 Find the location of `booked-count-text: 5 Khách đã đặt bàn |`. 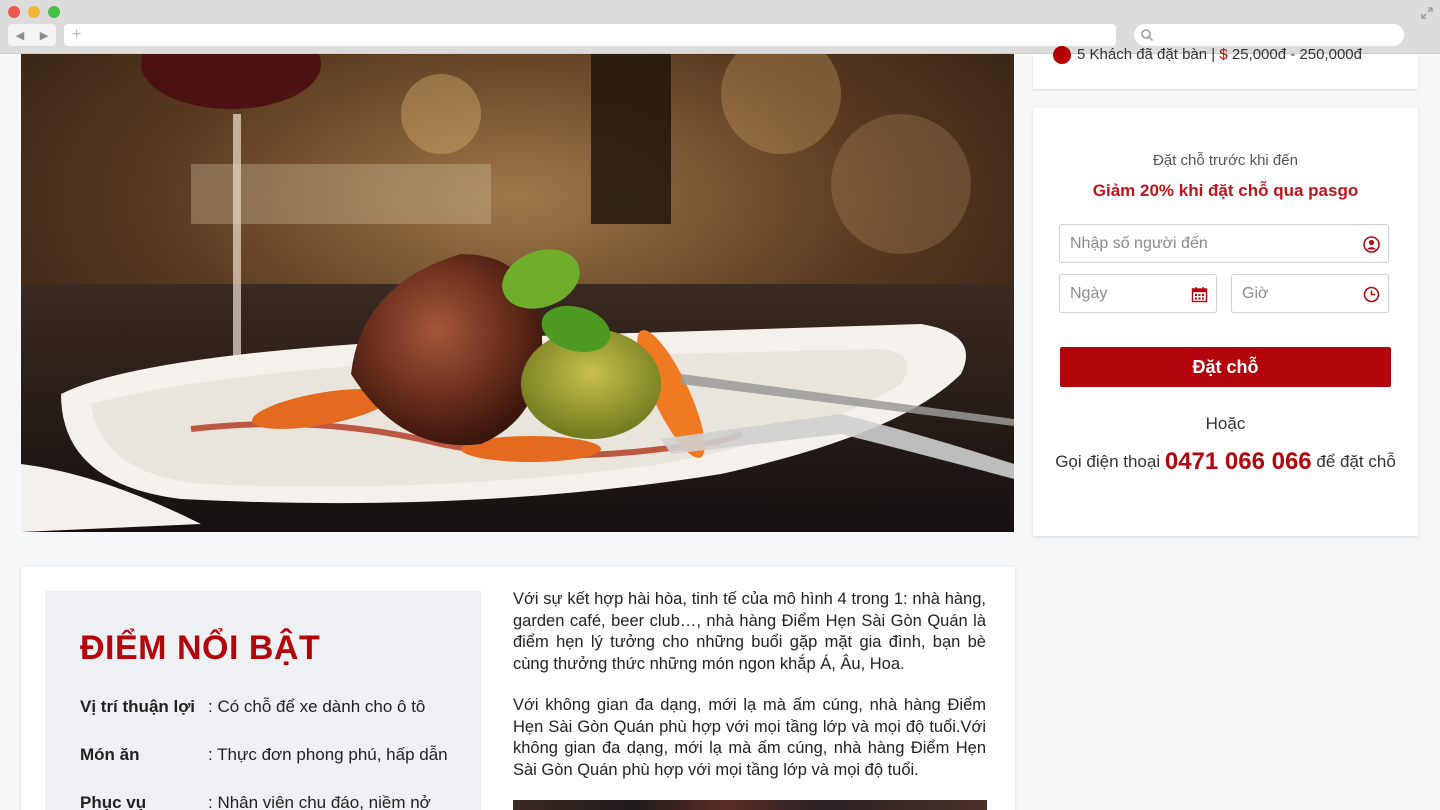

booked-count-text: 5 Khách đã đặt bàn | is located at coordinates (1148, 54).